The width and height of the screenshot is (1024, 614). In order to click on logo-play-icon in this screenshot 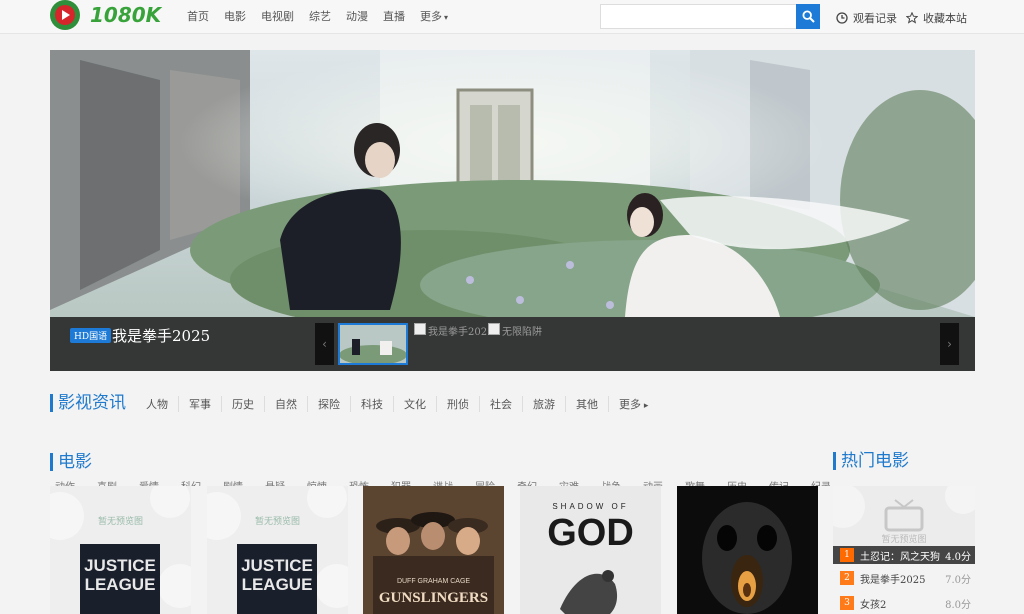, I will do `click(65, 15)`.